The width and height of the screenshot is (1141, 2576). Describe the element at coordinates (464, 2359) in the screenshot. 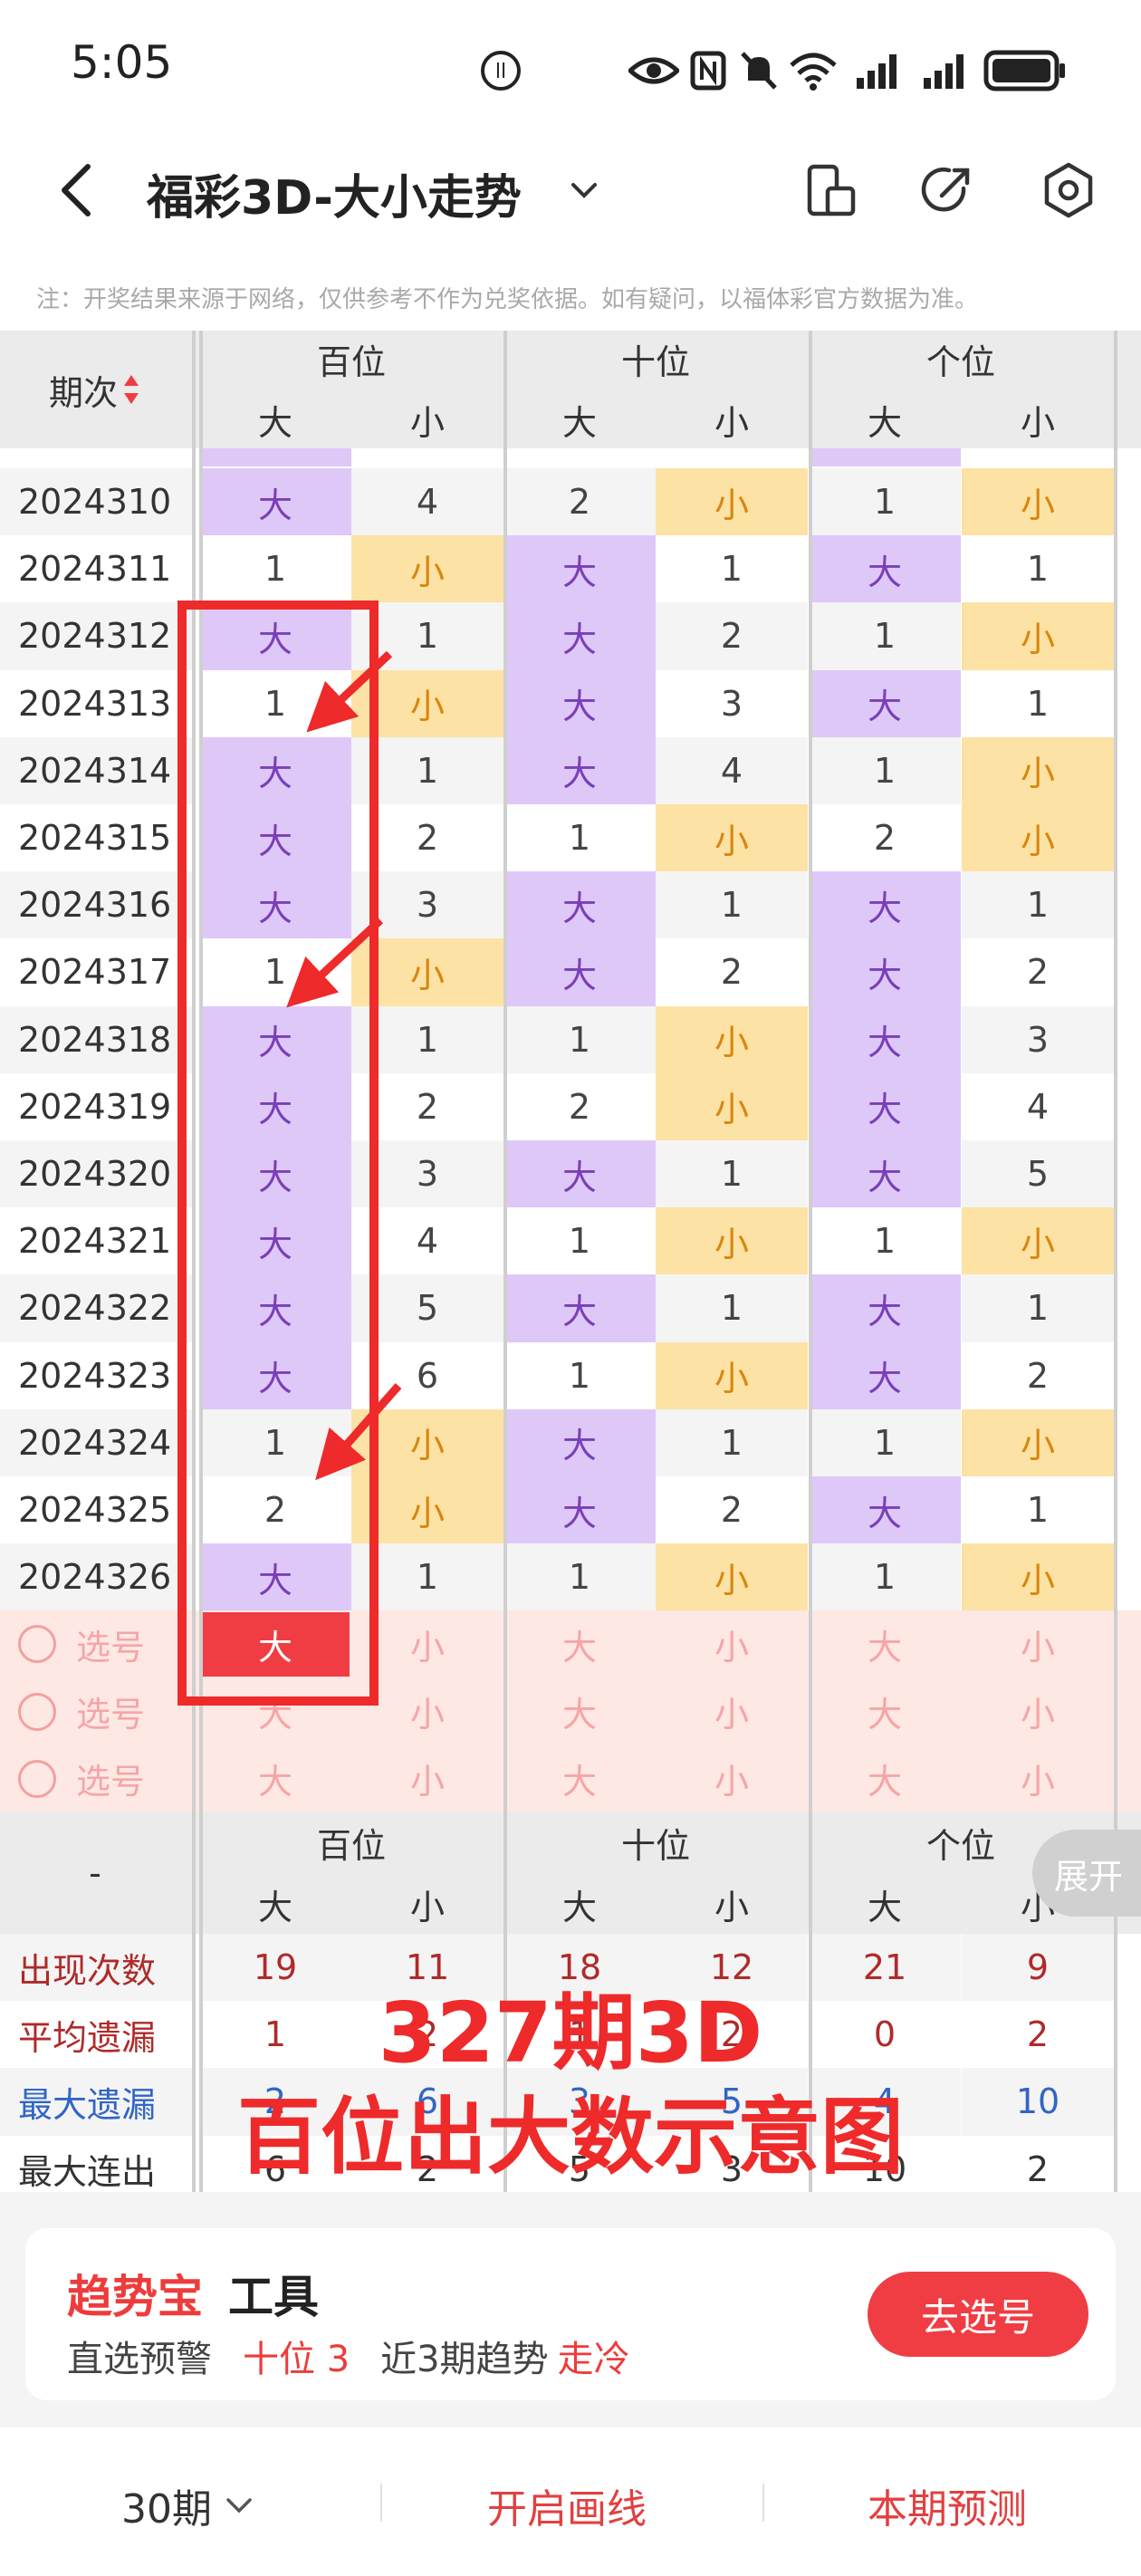

I see `trend-label: 近3期趋势` at that location.